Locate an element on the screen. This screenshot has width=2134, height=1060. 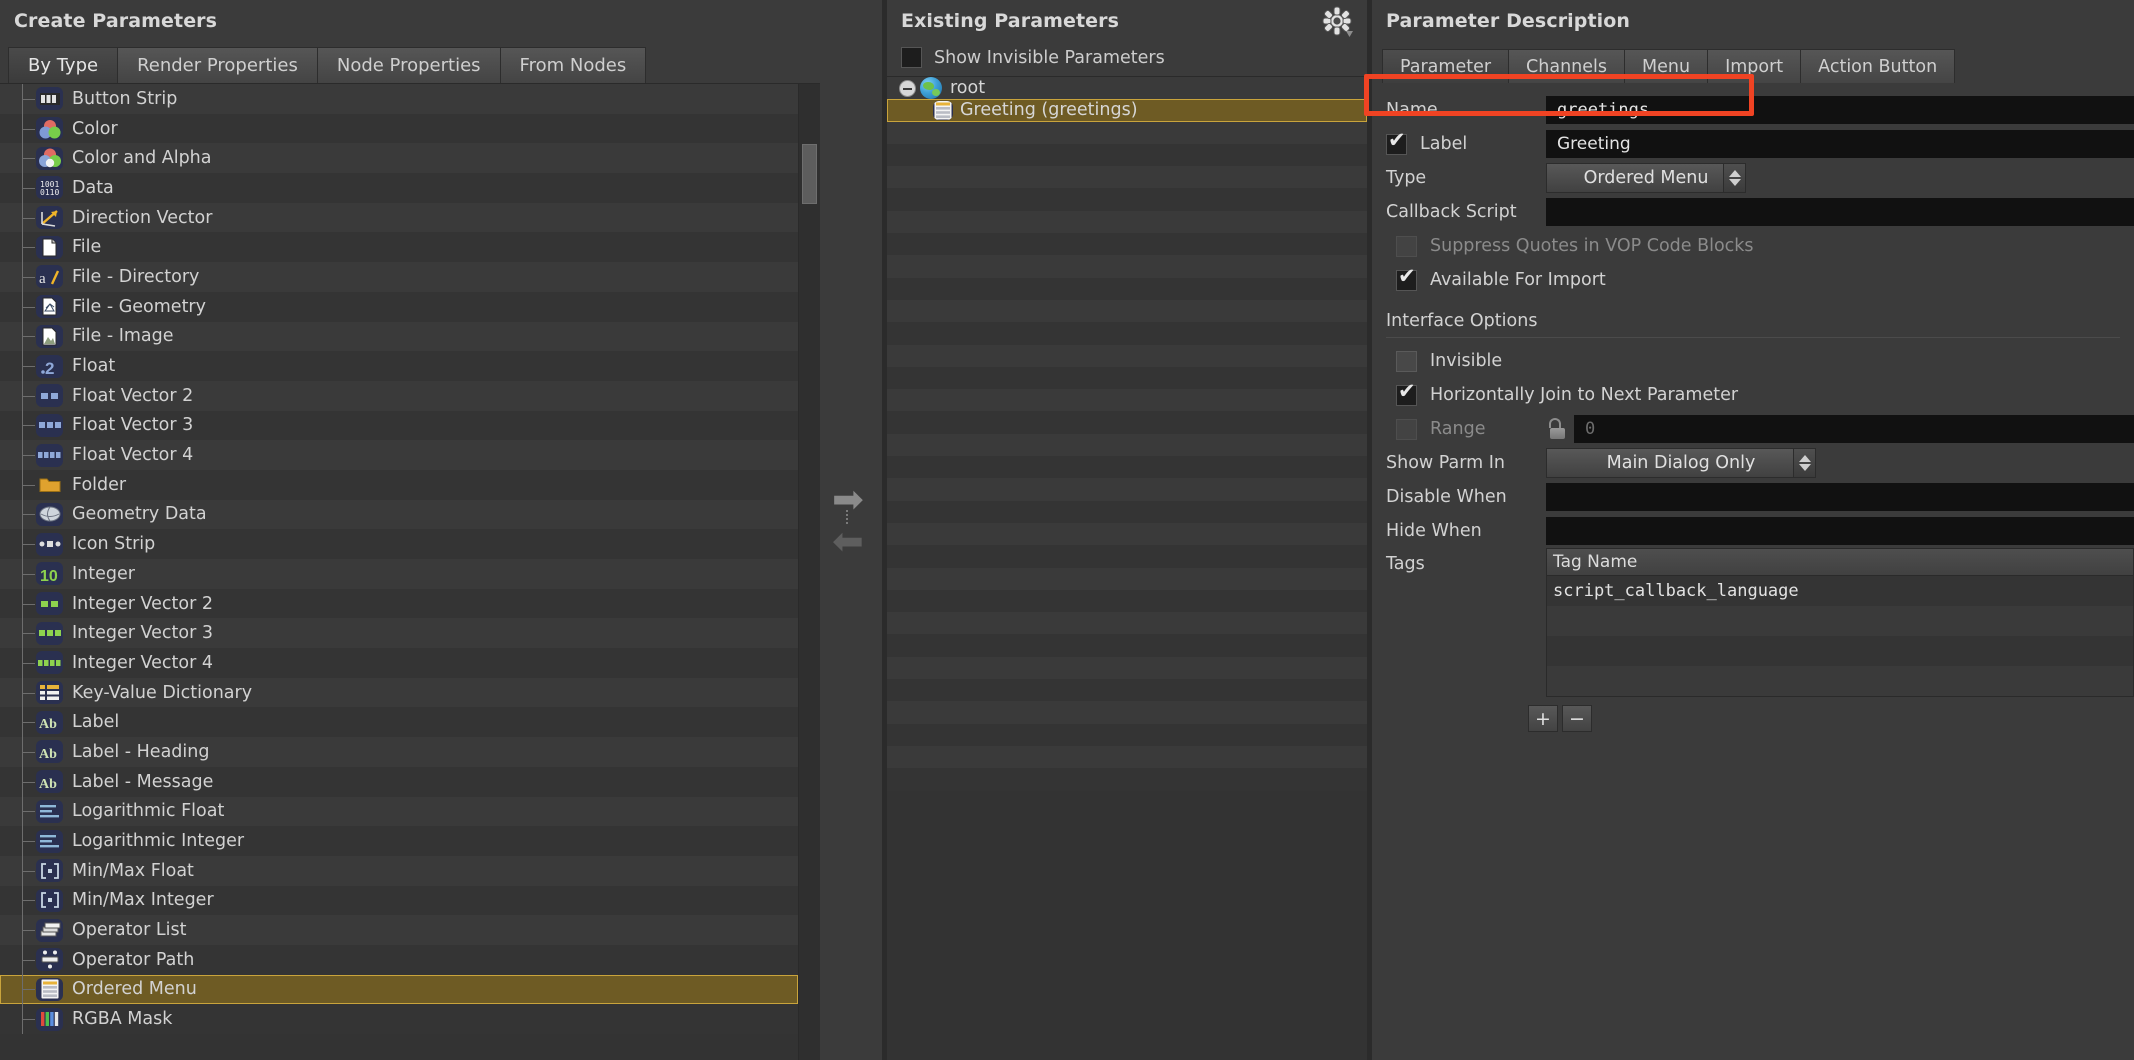
disable-when-label: Disable When is located at coordinates (1446, 497).